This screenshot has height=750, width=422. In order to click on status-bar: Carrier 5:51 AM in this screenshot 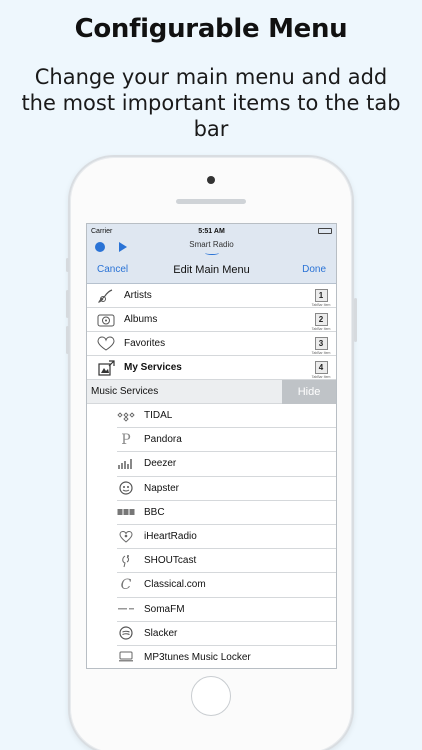, I will do `click(211, 231)`.